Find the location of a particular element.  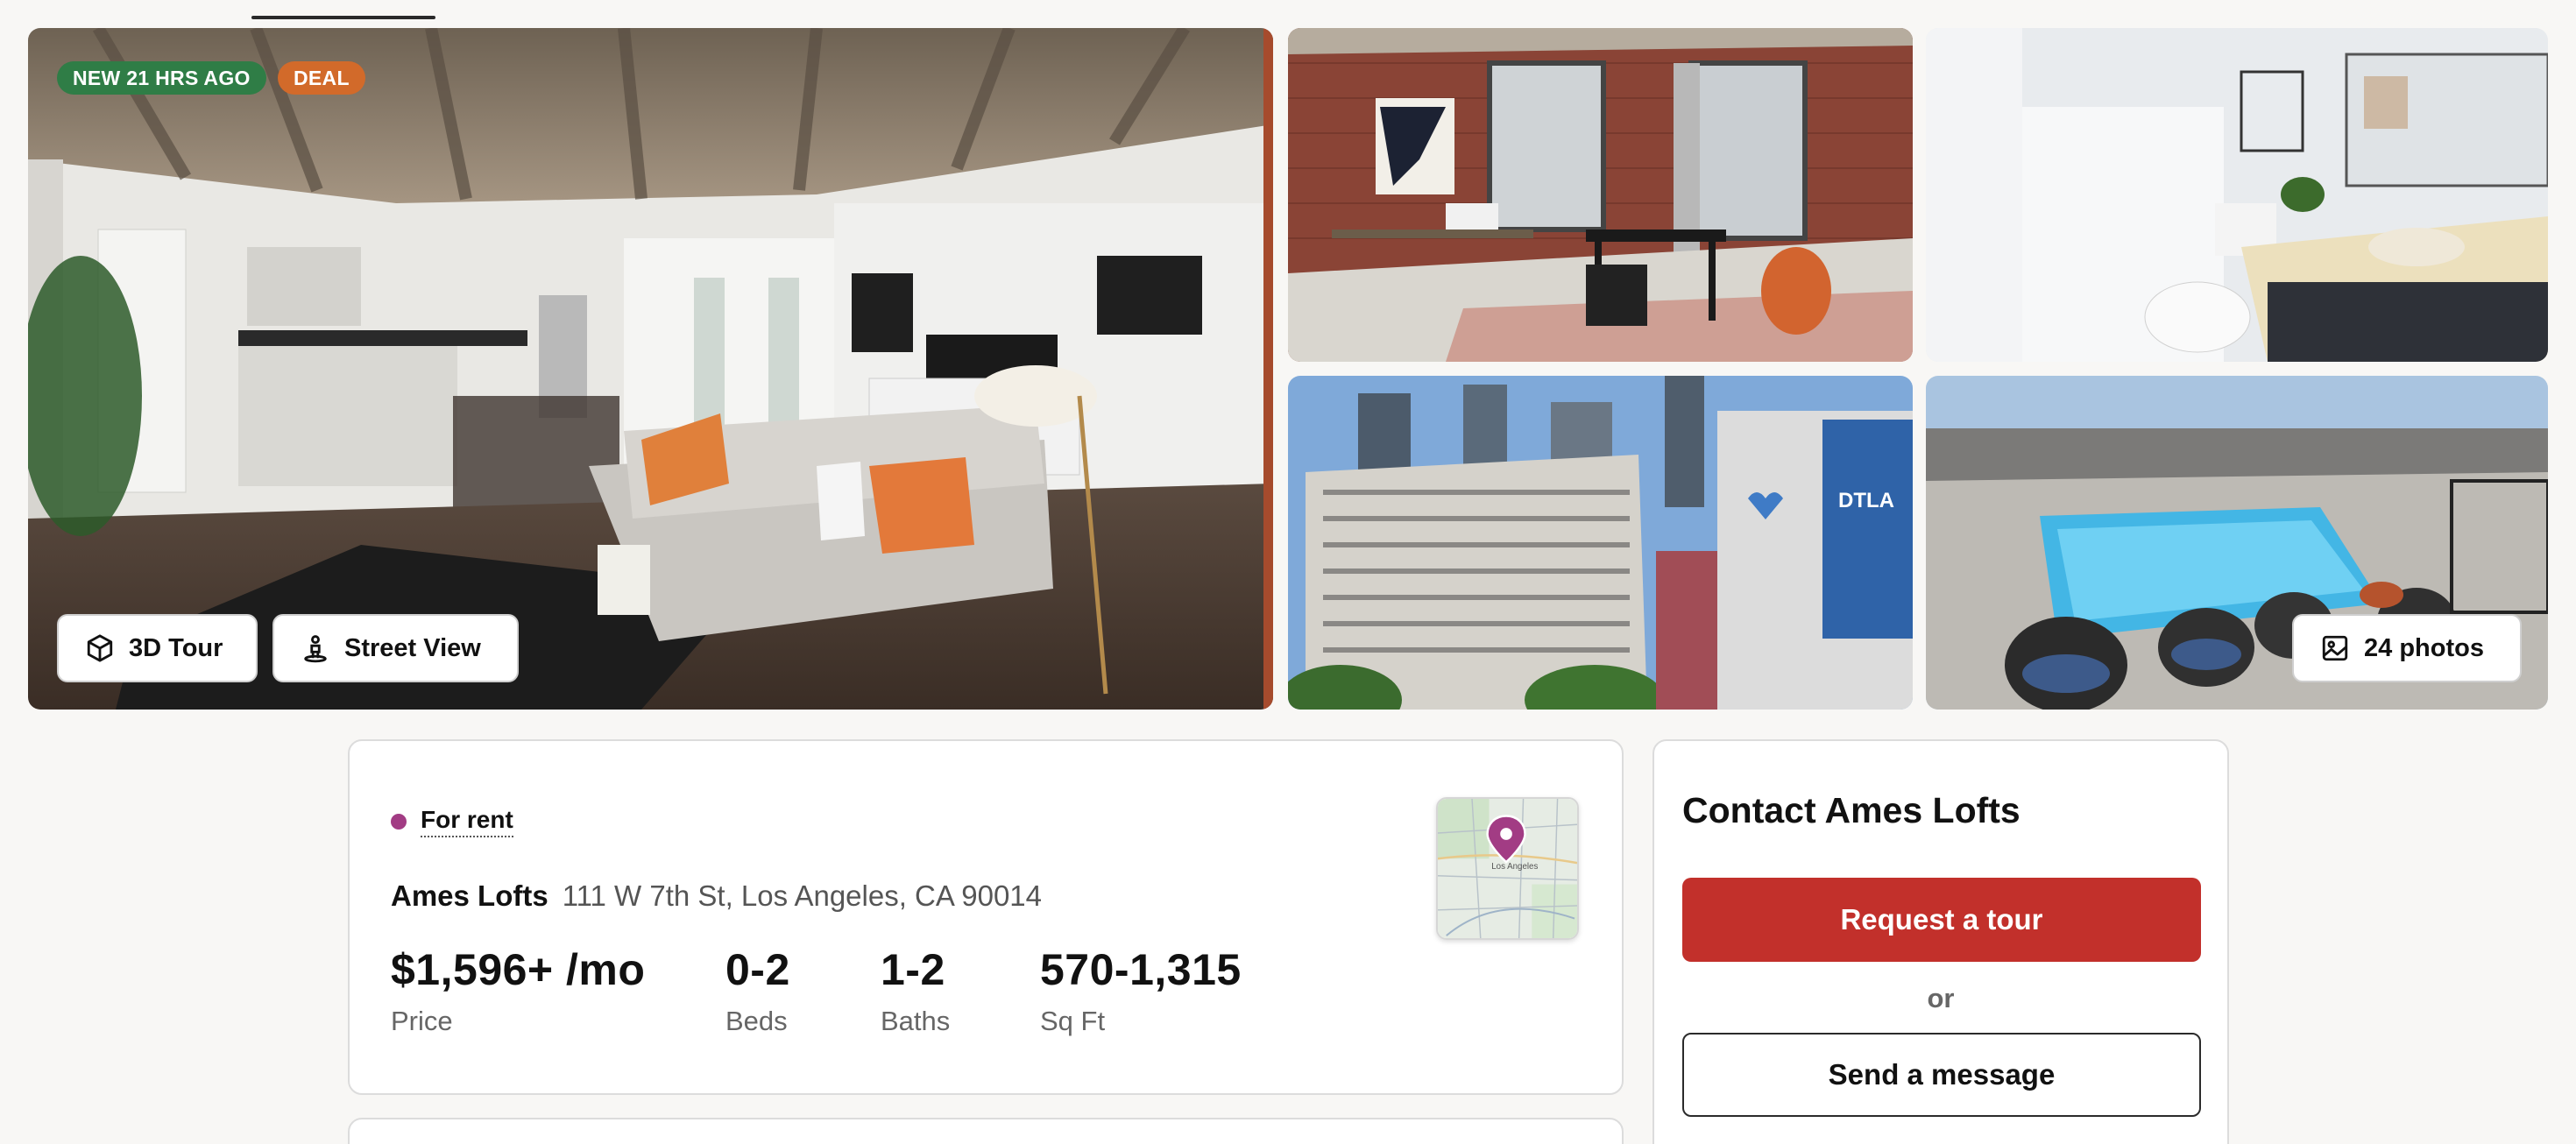

listing-status: For rent is located at coordinates (452, 822).